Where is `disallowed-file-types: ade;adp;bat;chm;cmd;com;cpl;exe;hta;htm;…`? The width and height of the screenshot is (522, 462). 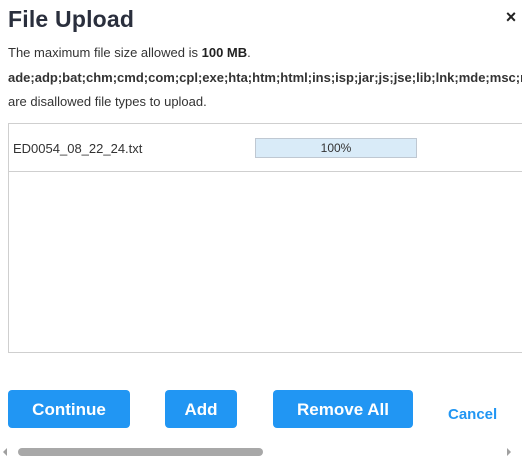
disallowed-file-types: ade;adp;bat;chm;cmd;com;cpl;exe;hta;htm;… is located at coordinates (265, 77).